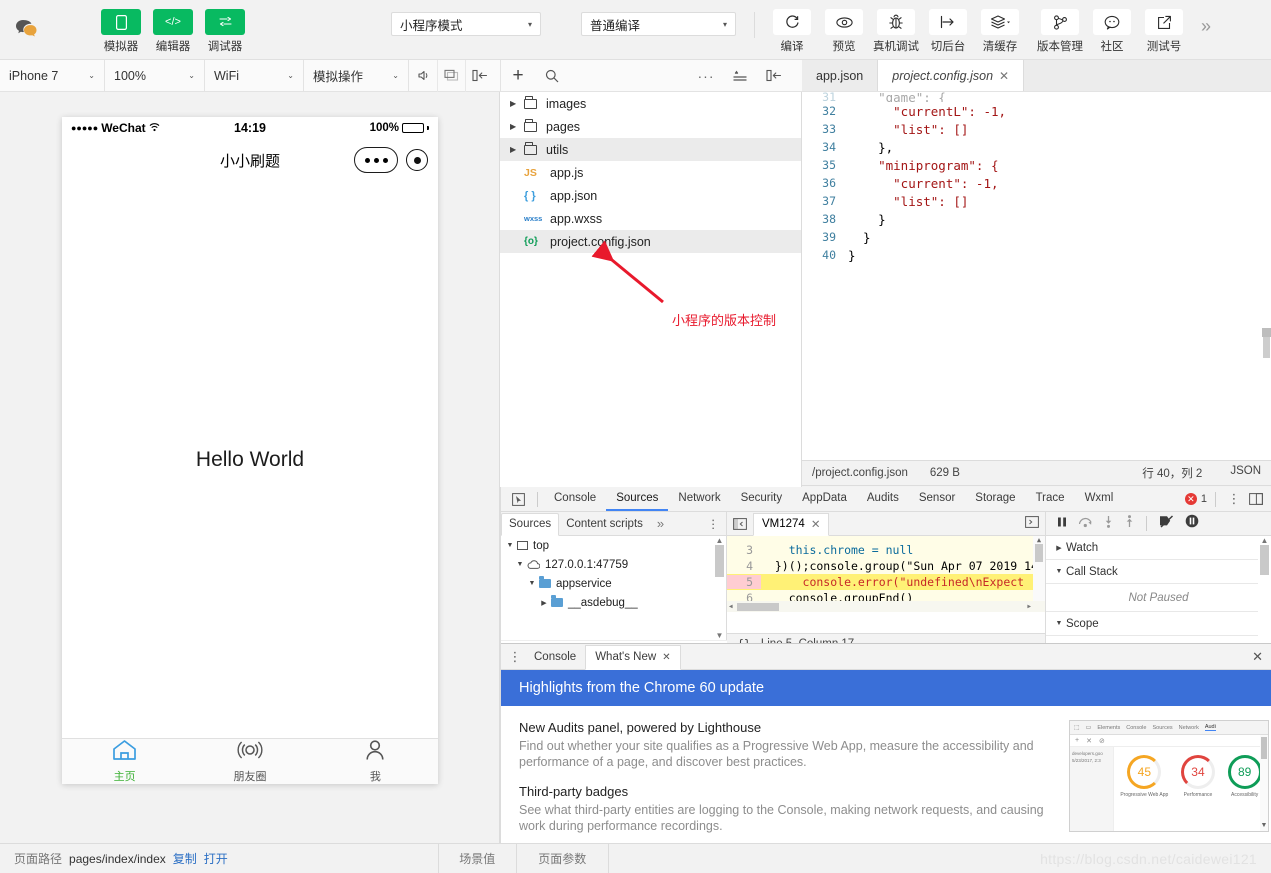 The image size is (1271, 873). I want to click on inspect-cursor-icon, so click(518, 499).